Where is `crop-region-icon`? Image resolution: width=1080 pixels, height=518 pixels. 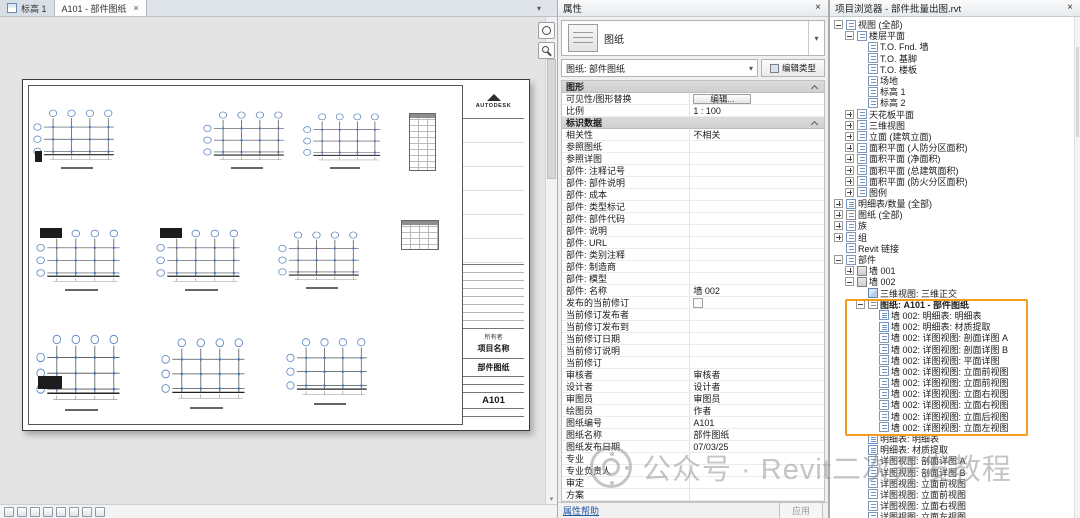
crop-region-icon is located at coordinates (87, 511).